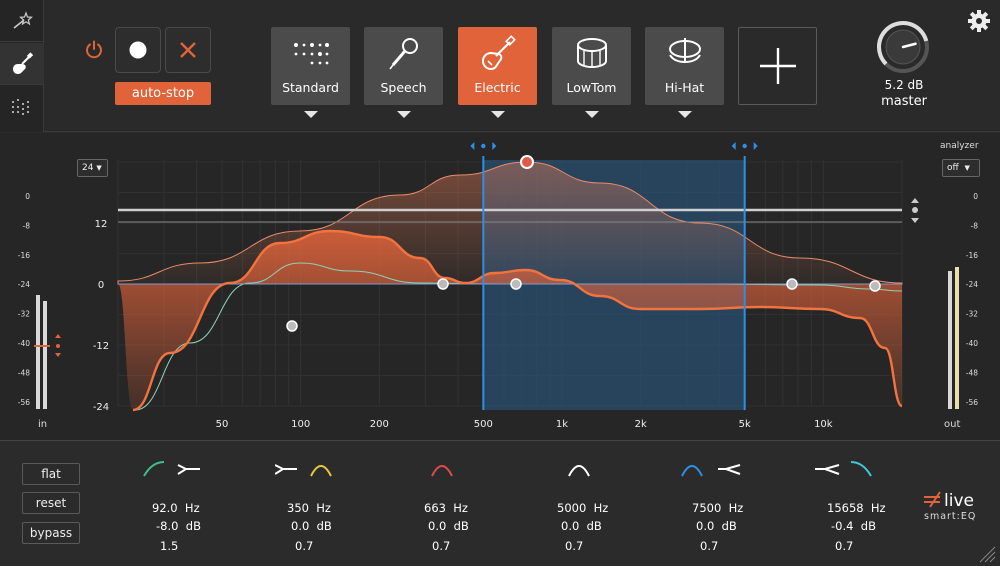 Image resolution: width=1000 pixels, height=566 pixels. What do you see at coordinates (524, 424) in the screenshot?
I see `frequency-tick-labels: 50 100 200 500 1k 2k 5k 10k` at bounding box center [524, 424].